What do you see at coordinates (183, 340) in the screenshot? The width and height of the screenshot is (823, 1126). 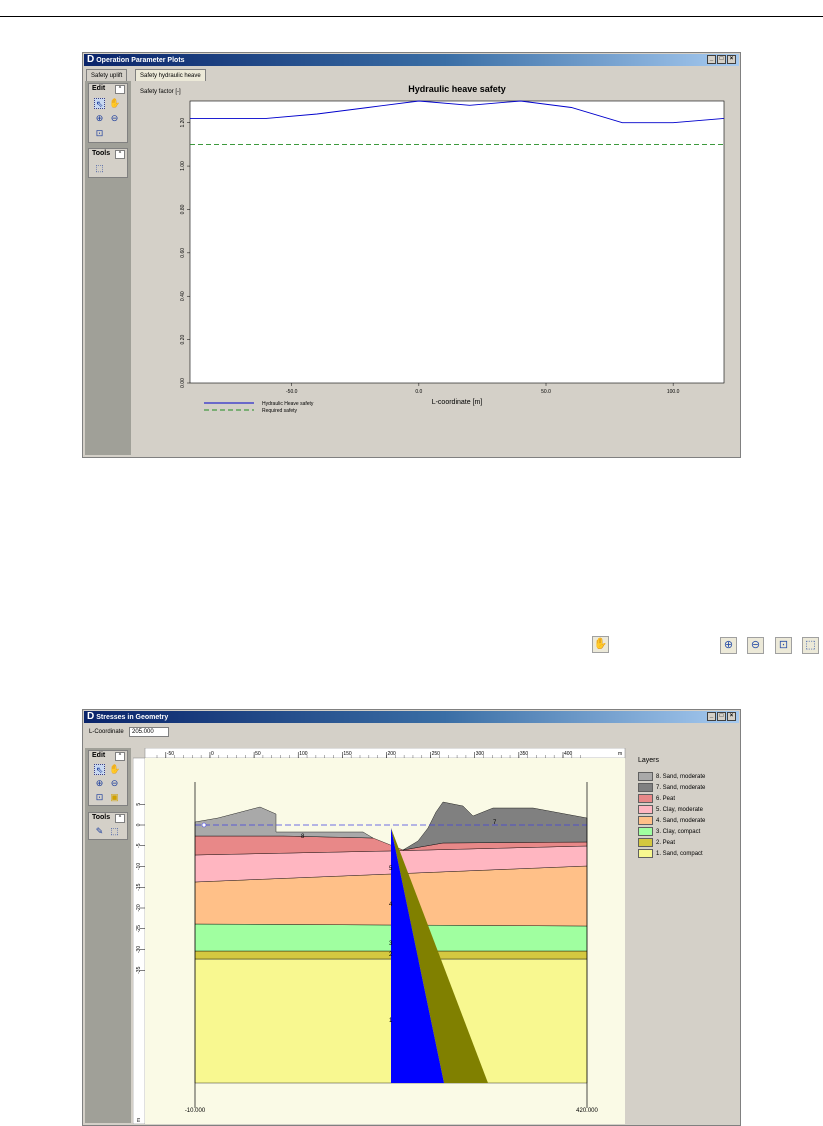 I see `y-tick-label: 0.20` at bounding box center [183, 340].